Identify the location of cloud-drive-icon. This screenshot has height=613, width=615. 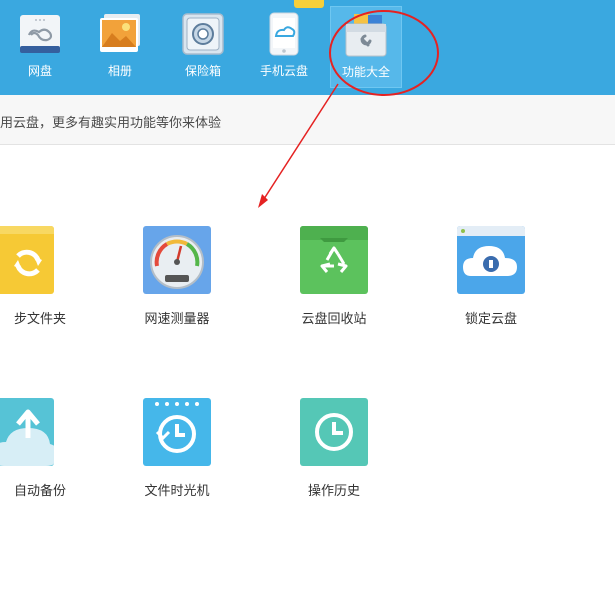
(40, 34).